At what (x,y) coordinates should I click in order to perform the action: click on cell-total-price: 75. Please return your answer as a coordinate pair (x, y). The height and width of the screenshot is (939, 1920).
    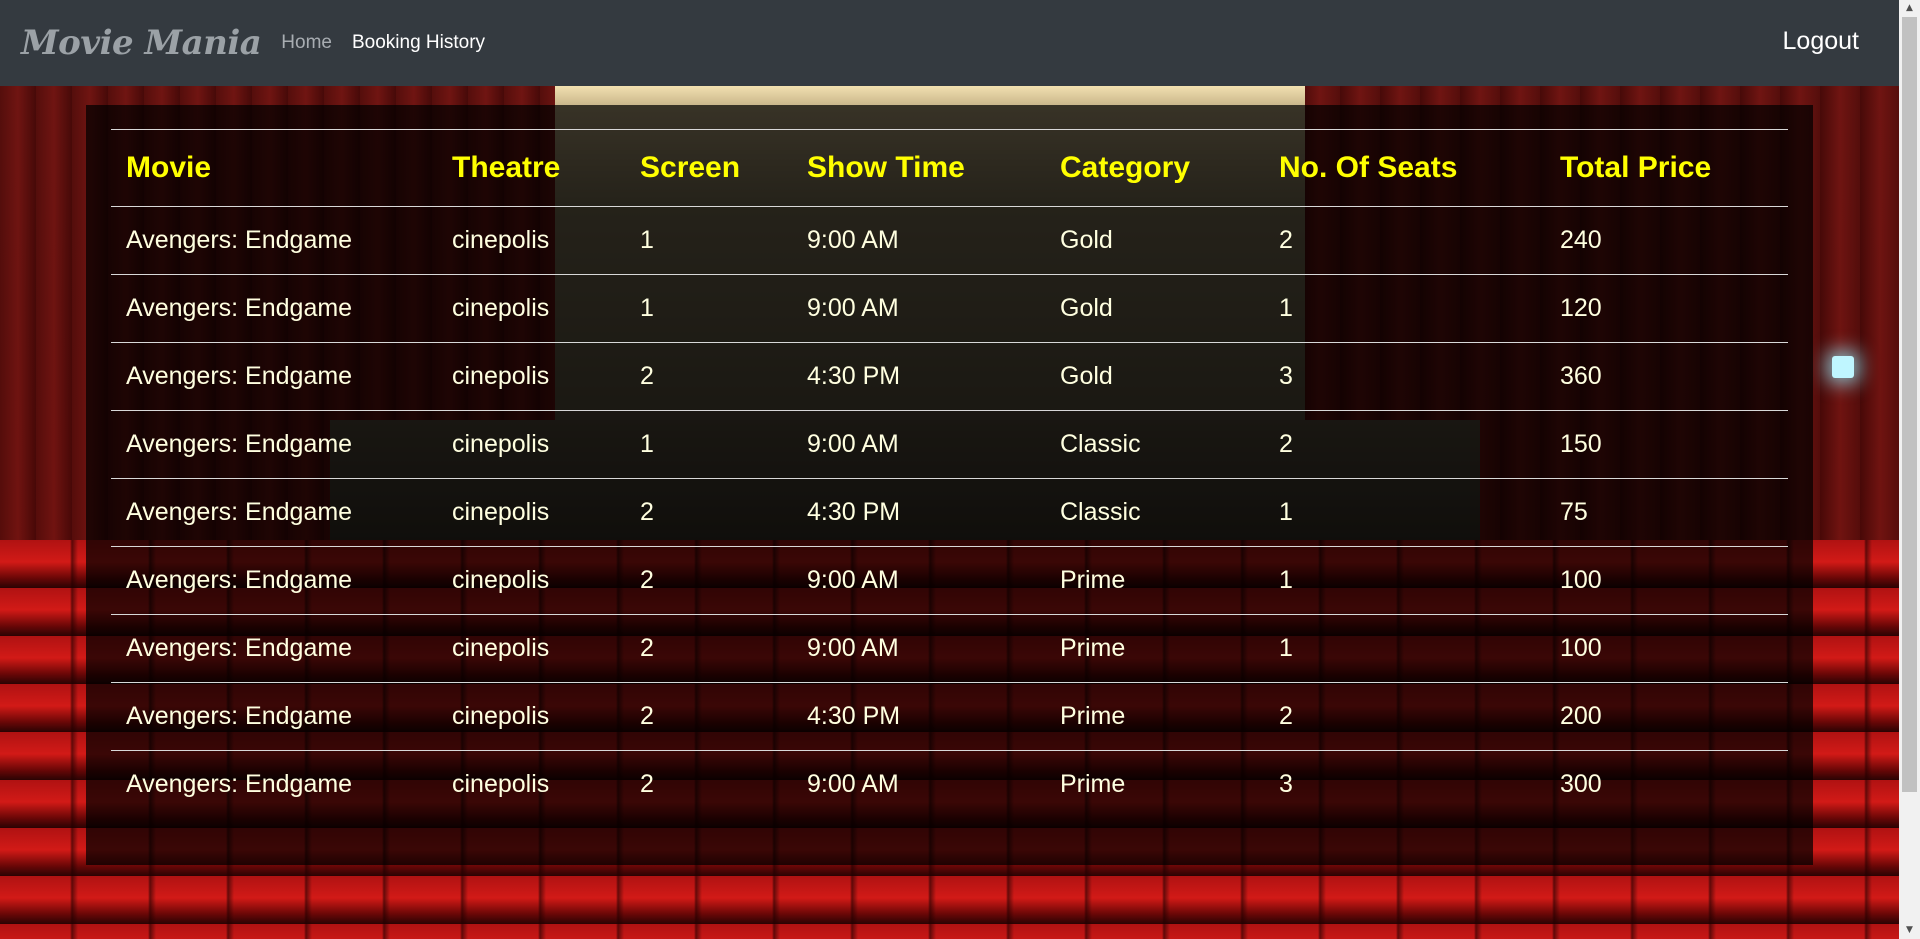
    Looking at the image, I should click on (1666, 512).